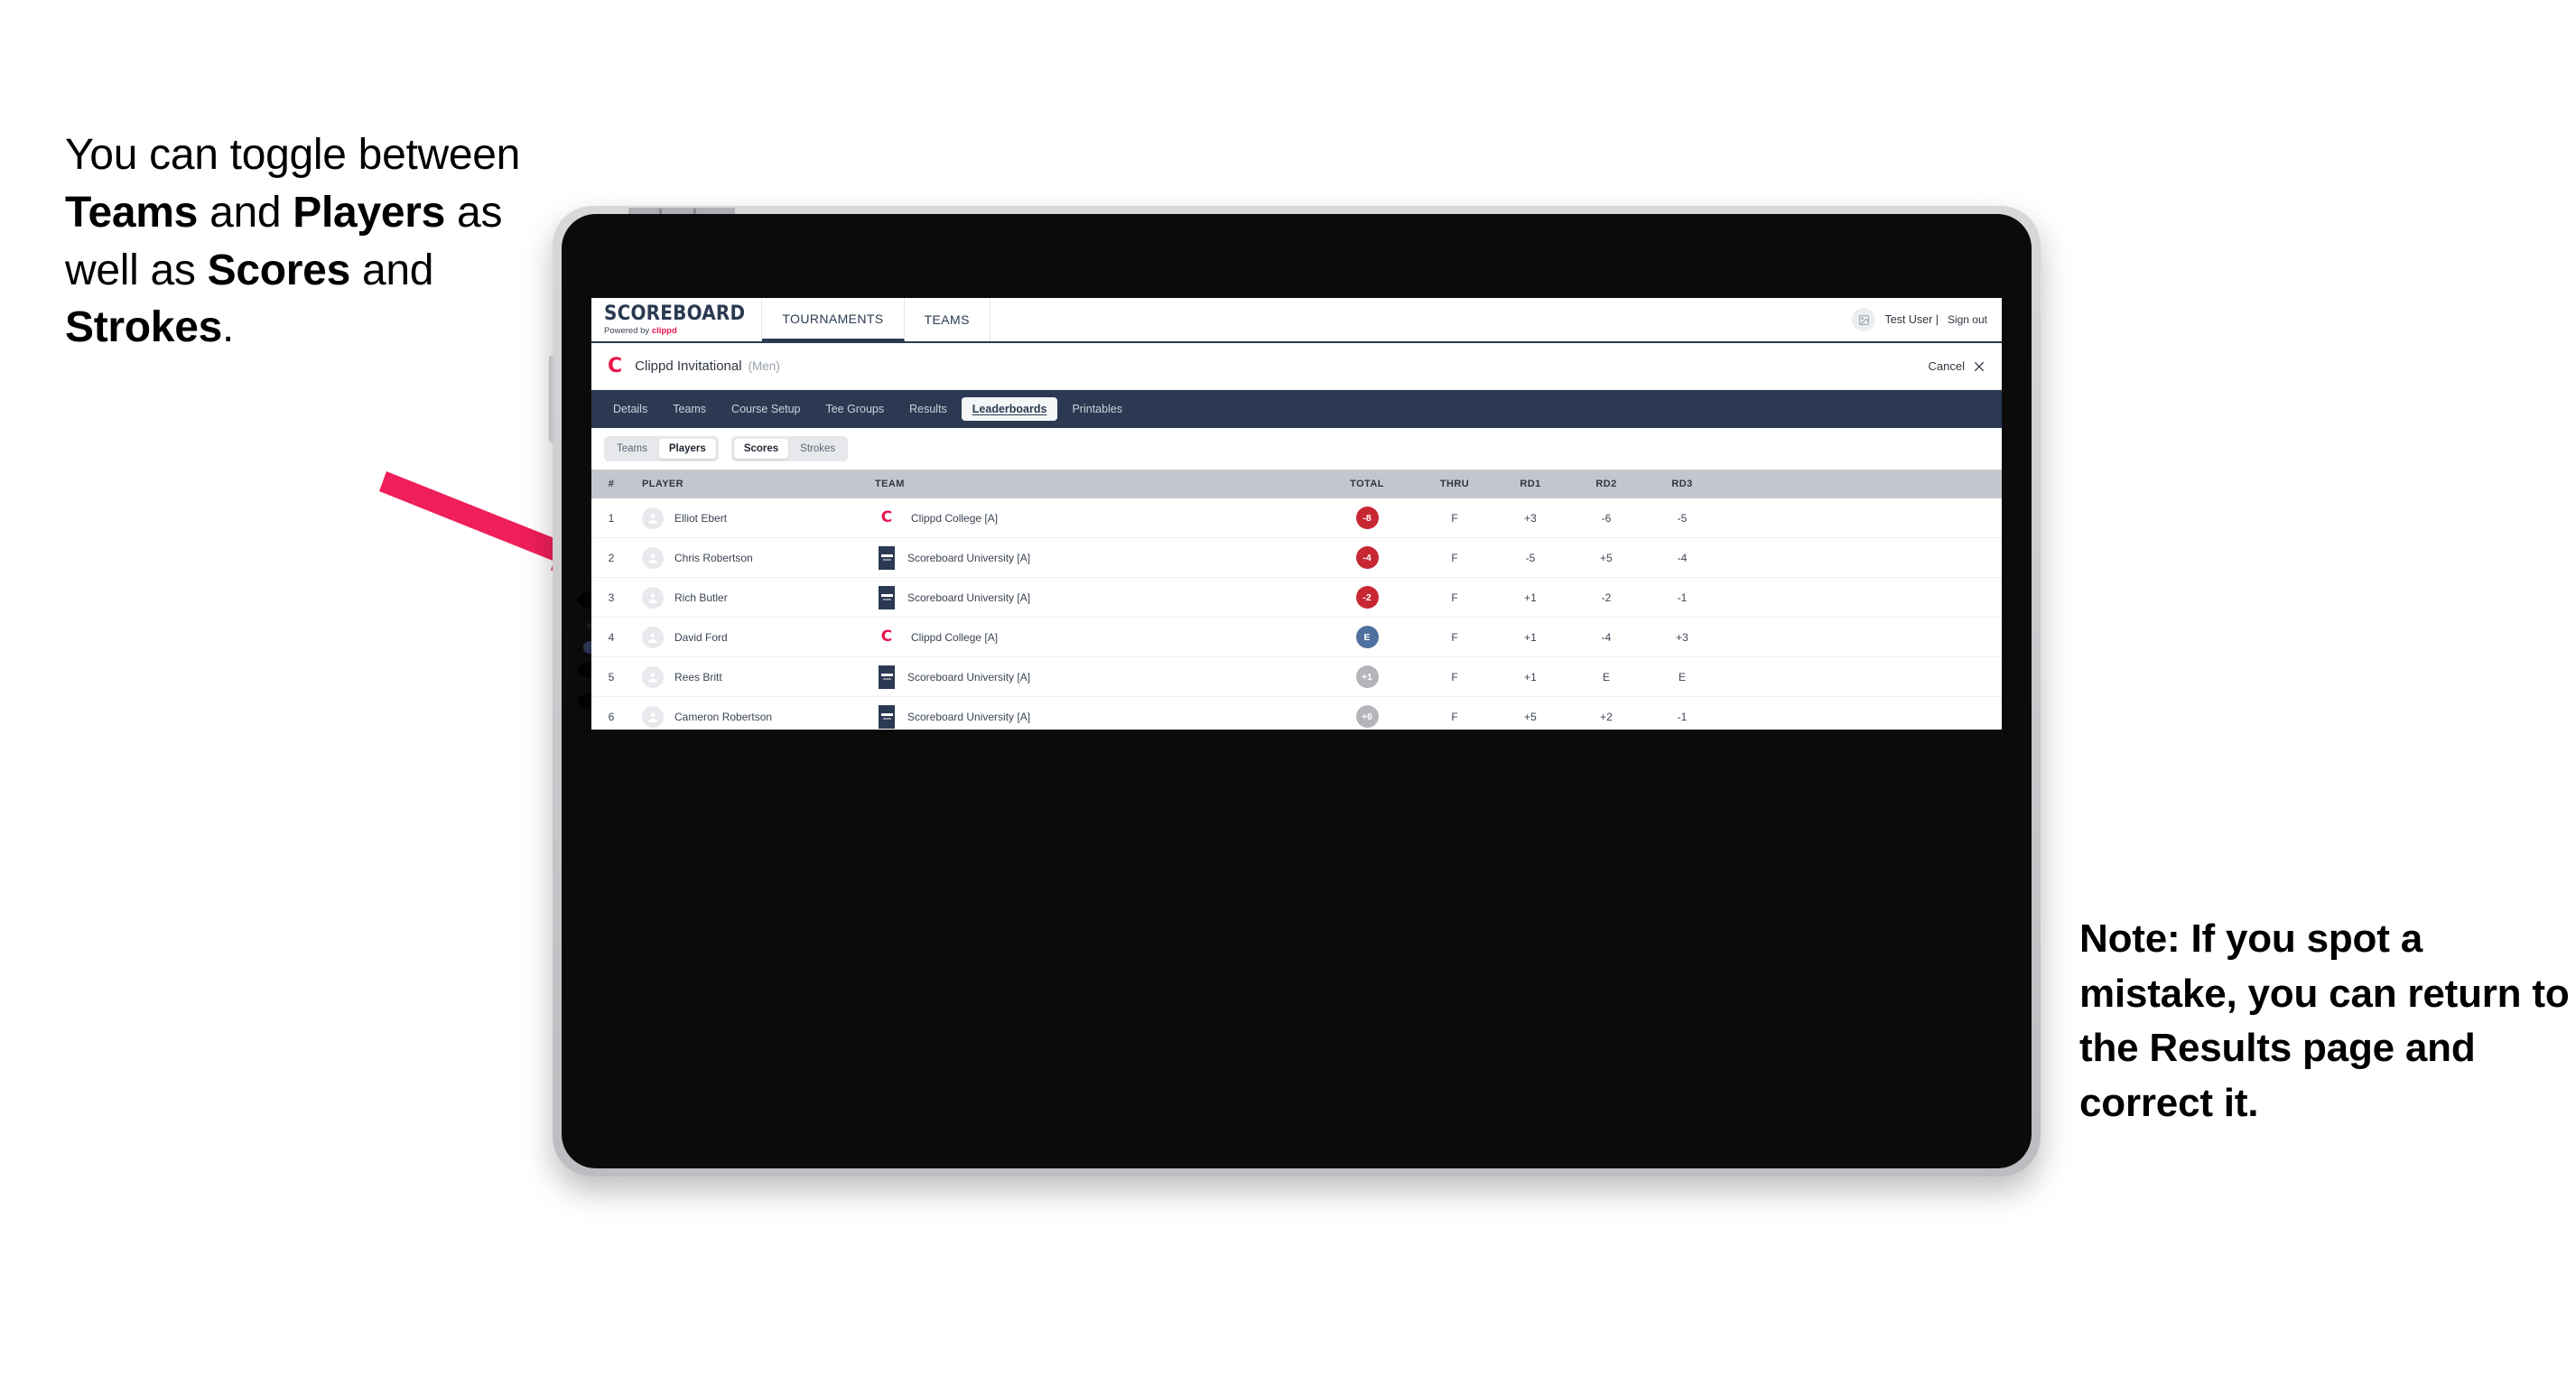 The width and height of the screenshot is (2576, 1386). What do you see at coordinates (1296, 449) in the screenshot?
I see `view-toggle-strip: Teams Players Scores Strokes` at bounding box center [1296, 449].